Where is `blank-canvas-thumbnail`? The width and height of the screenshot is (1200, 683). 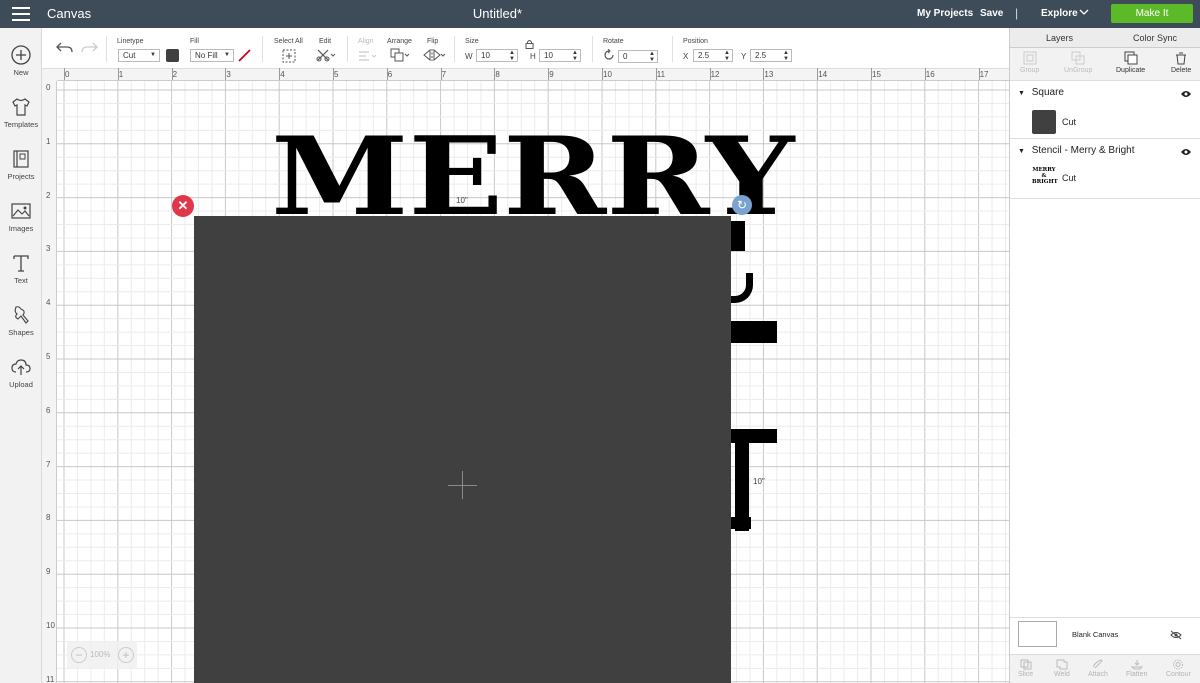 blank-canvas-thumbnail is located at coordinates (1037, 634).